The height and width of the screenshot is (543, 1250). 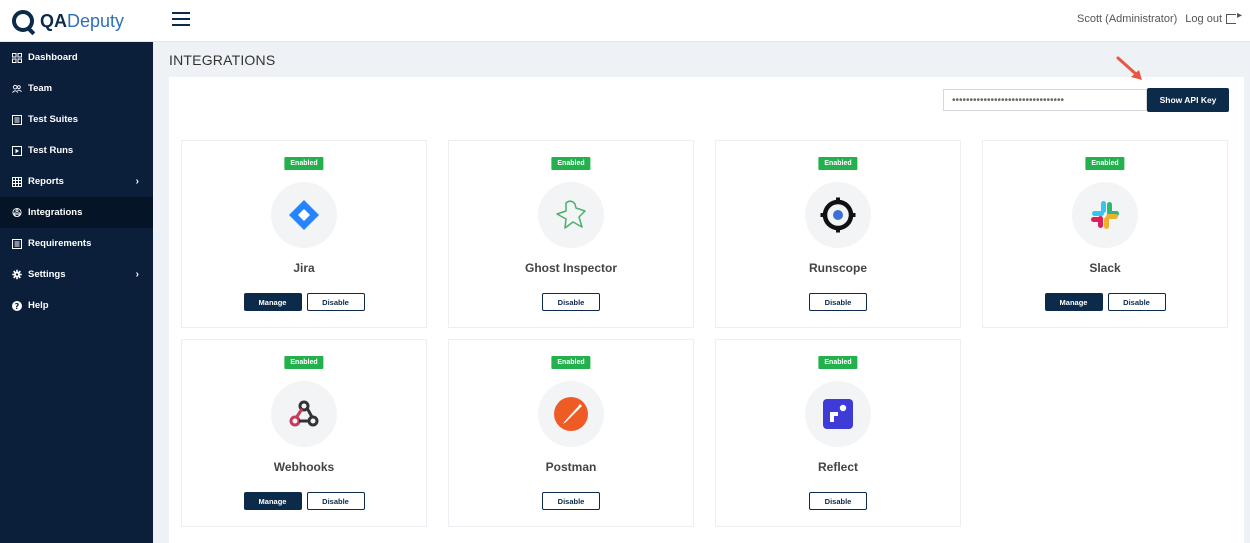 I want to click on integration-name: Ghost Inspector, so click(x=570, y=268).